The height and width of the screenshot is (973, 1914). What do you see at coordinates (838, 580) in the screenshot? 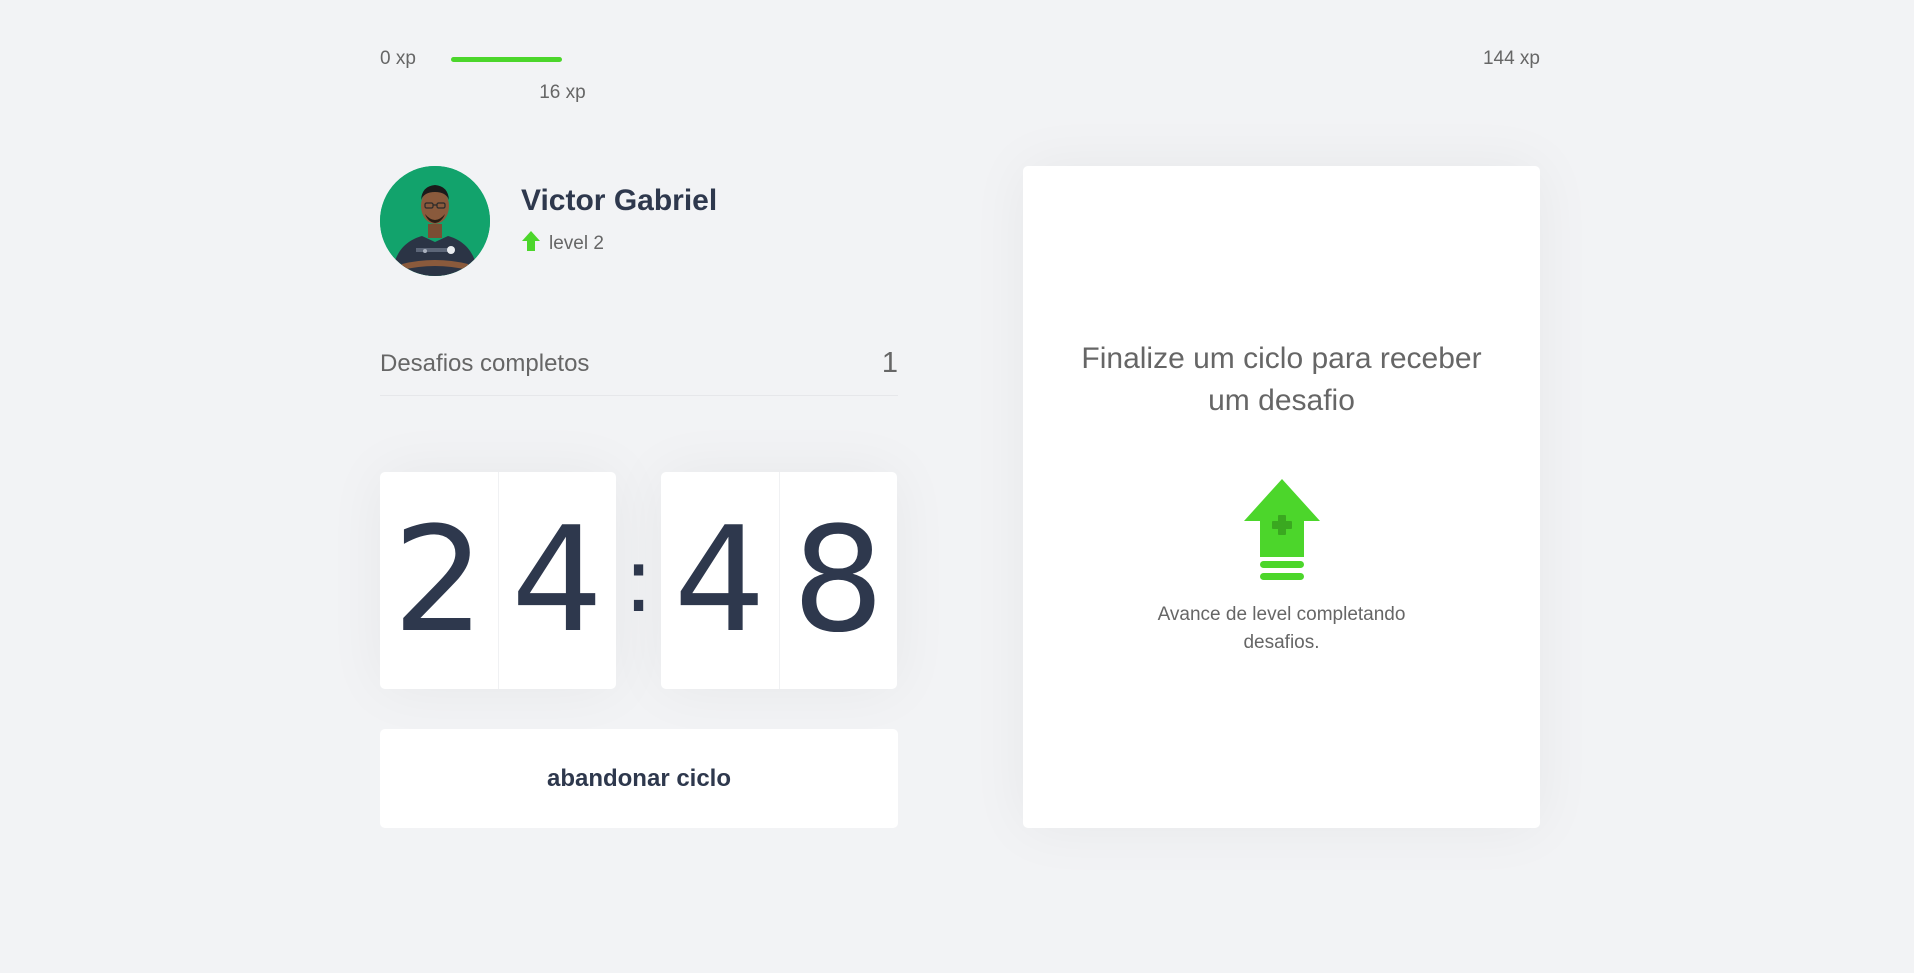
I see `seconds-right-digit: 8` at bounding box center [838, 580].